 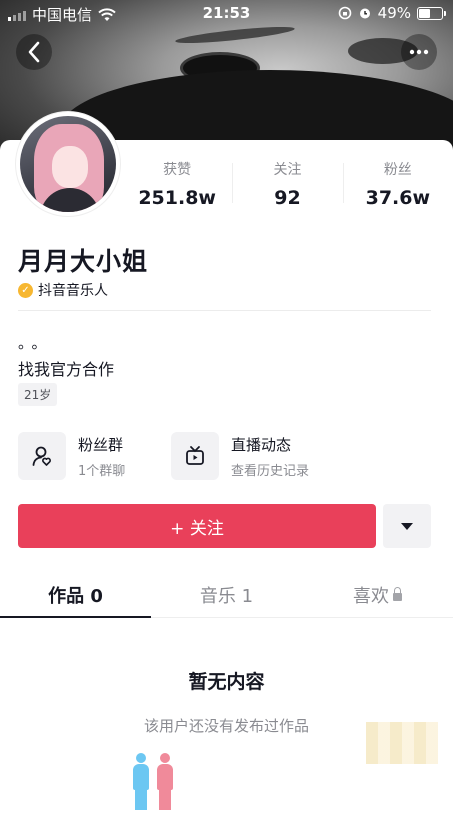 I want to click on stat-label: 获赞, so click(x=177, y=170).